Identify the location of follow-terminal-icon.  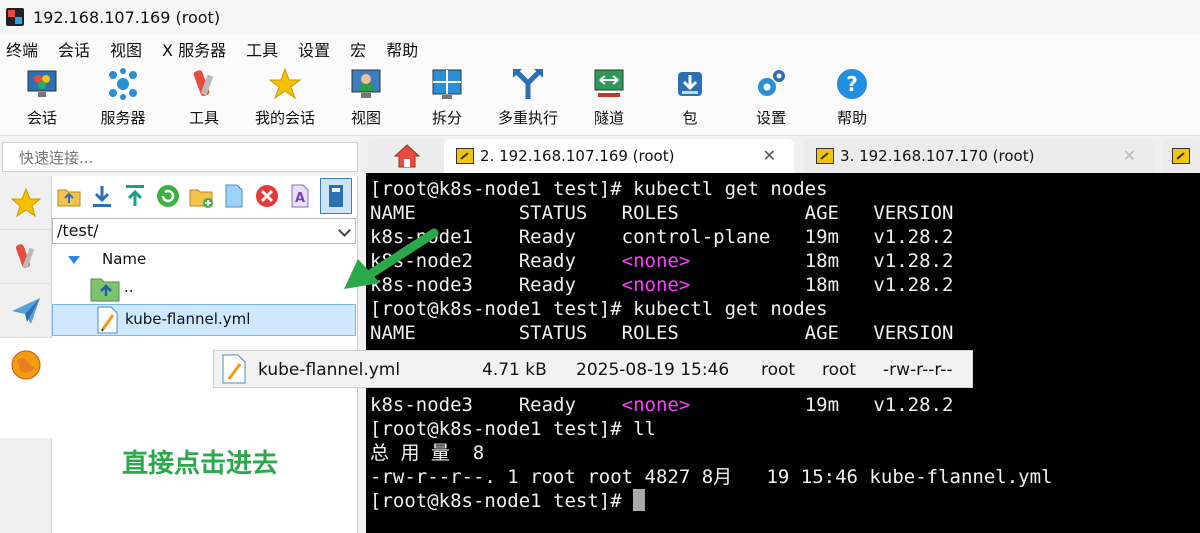
(336, 196).